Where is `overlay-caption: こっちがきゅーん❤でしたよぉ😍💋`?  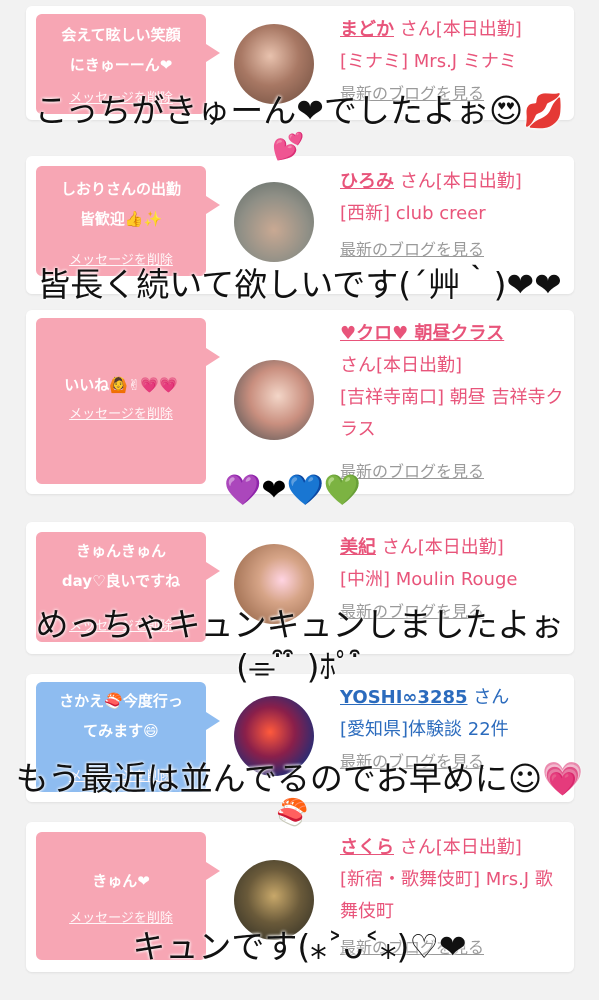 overlay-caption: こっちがきゅーん❤でしたよぉ😍💋 is located at coordinates (299, 110).